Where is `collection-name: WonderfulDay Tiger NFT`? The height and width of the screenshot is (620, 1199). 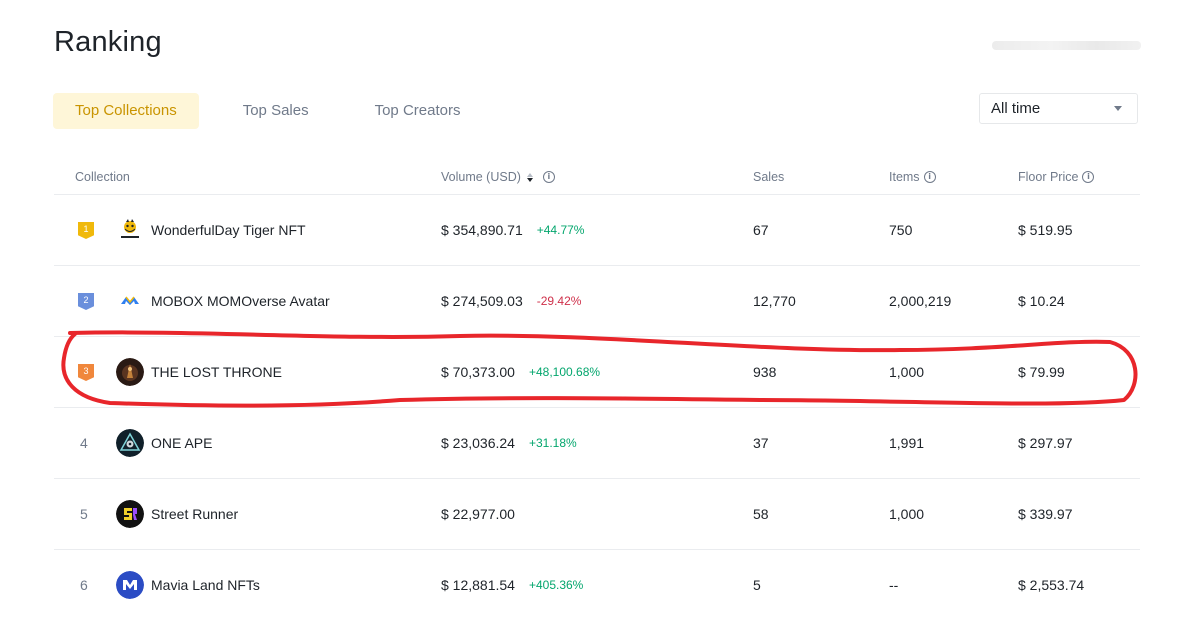
collection-name: WonderfulDay Tiger NFT is located at coordinates (228, 230).